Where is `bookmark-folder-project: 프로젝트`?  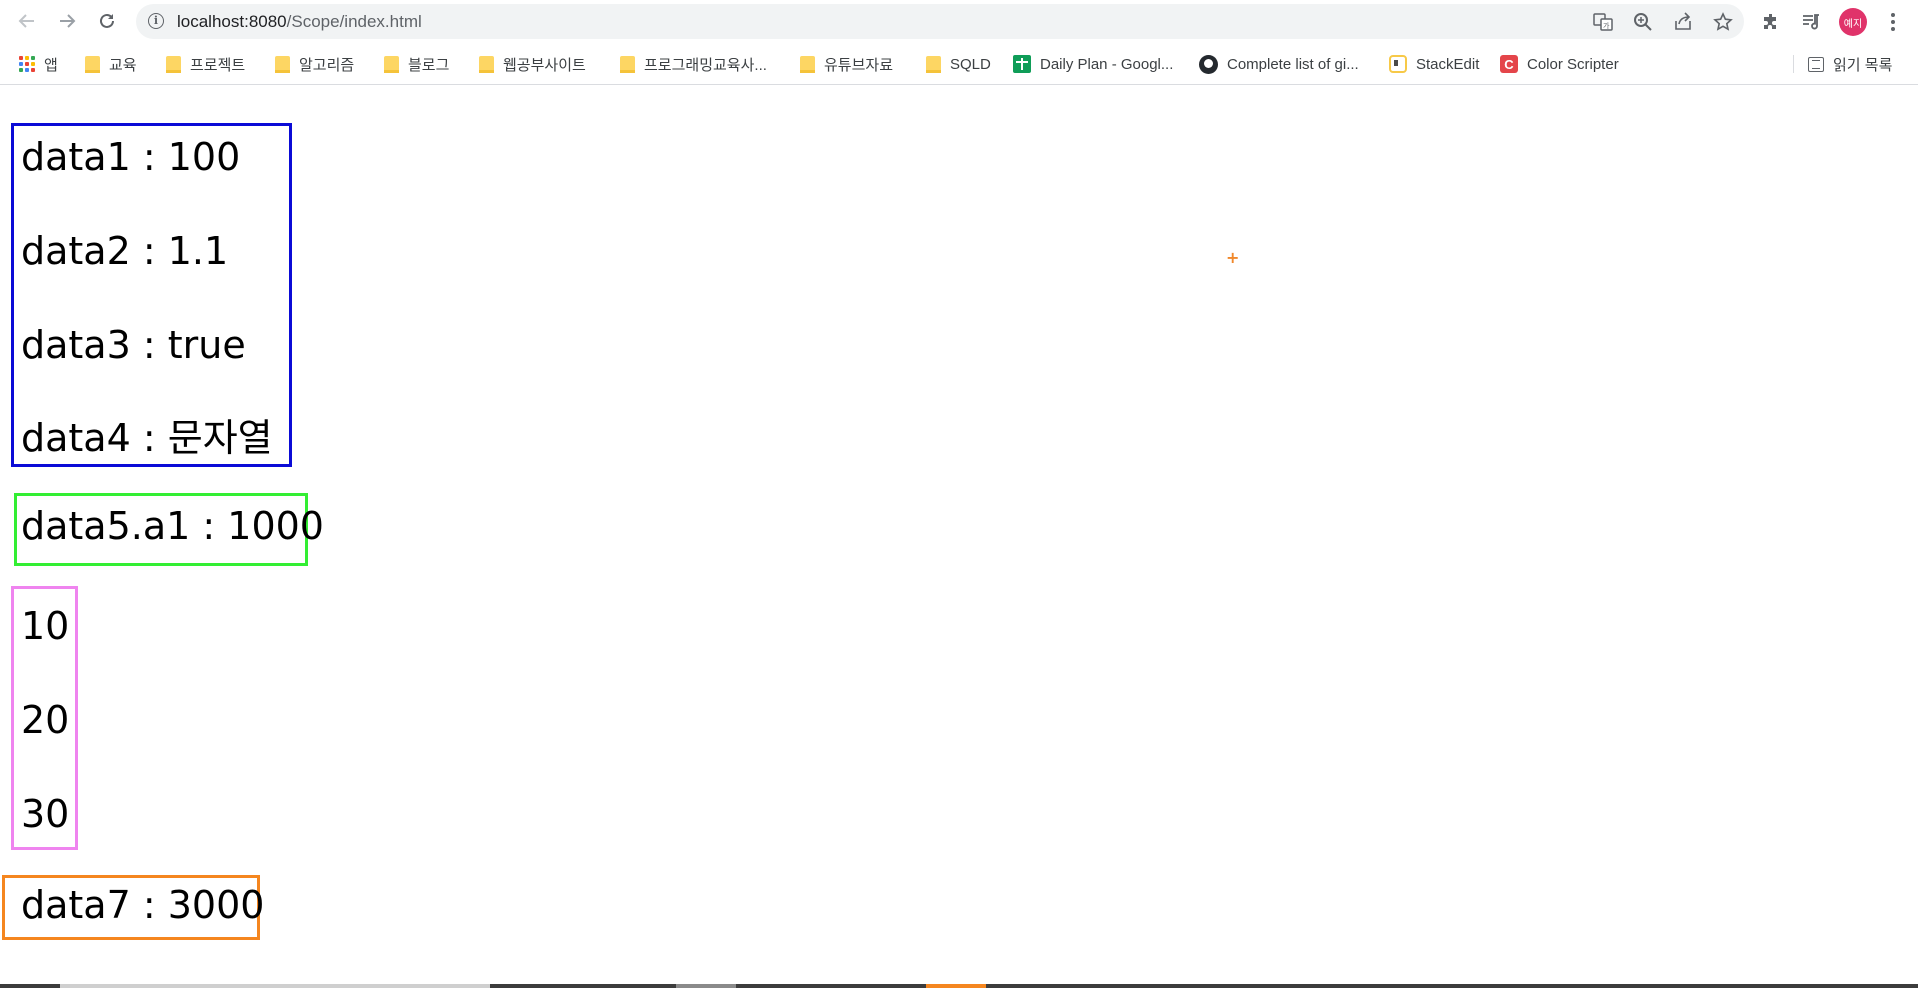 bookmark-folder-project: 프로젝트 is located at coordinates (205, 64).